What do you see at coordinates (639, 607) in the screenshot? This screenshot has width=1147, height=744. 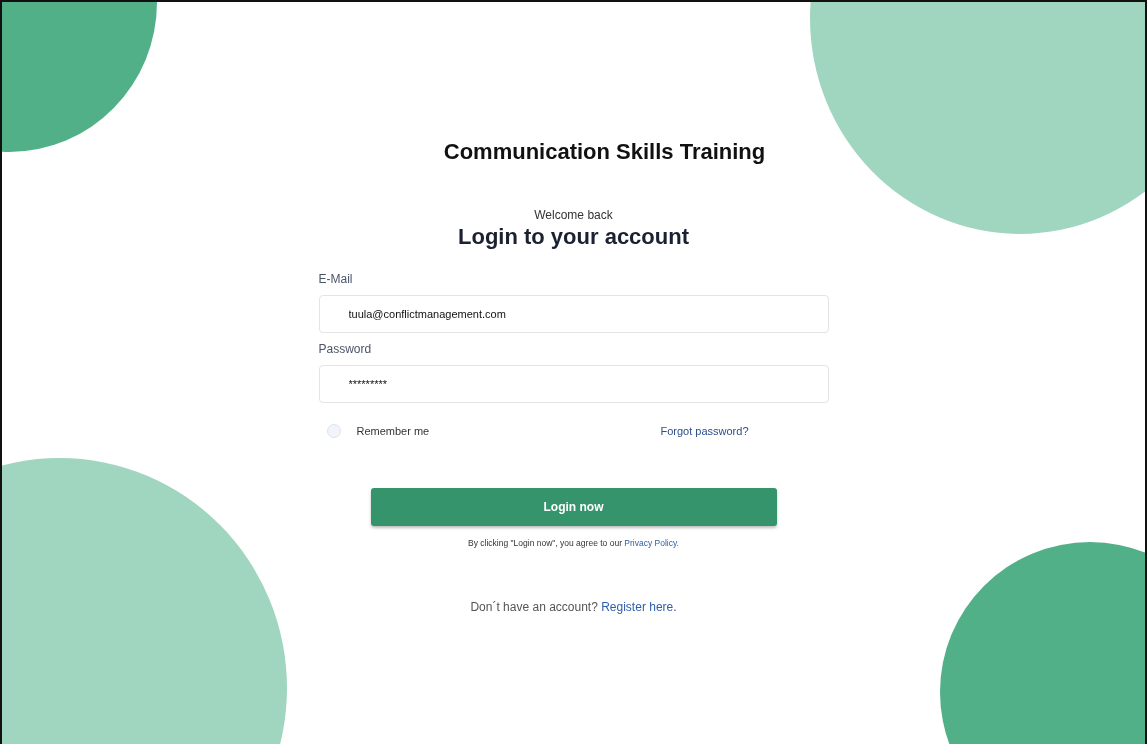 I see `register-link: Register here.` at bounding box center [639, 607].